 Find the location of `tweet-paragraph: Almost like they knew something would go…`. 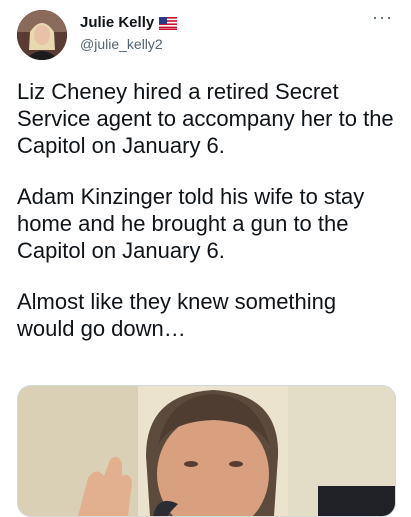

tweet-paragraph: Almost like they knew something would go… is located at coordinates (177, 315).